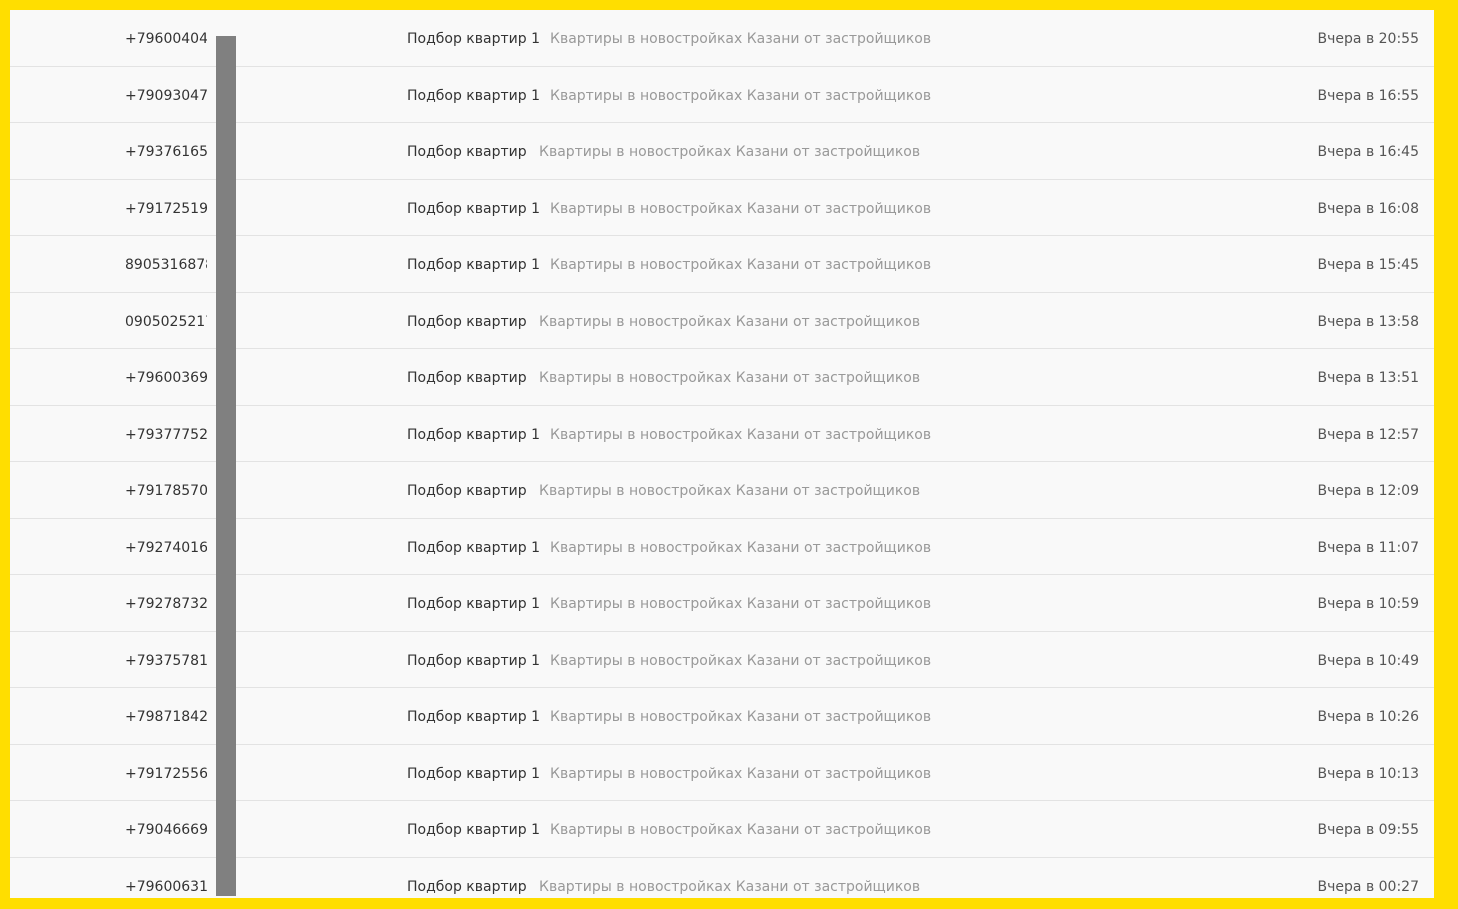 This screenshot has width=1458, height=909. What do you see at coordinates (166, 39) in the screenshot?
I see `lead-phone: +796004043` at bounding box center [166, 39].